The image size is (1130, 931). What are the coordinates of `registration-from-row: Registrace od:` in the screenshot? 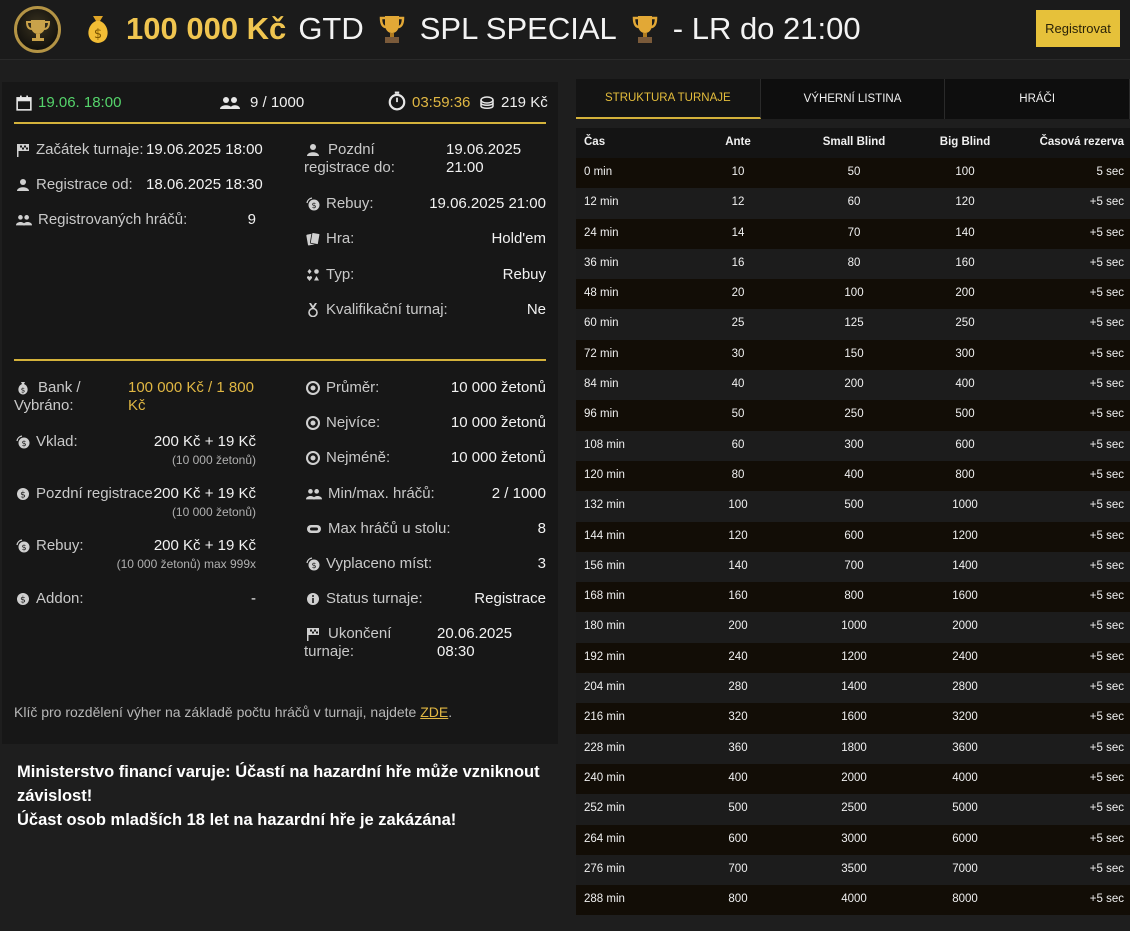 It's located at (74, 185).